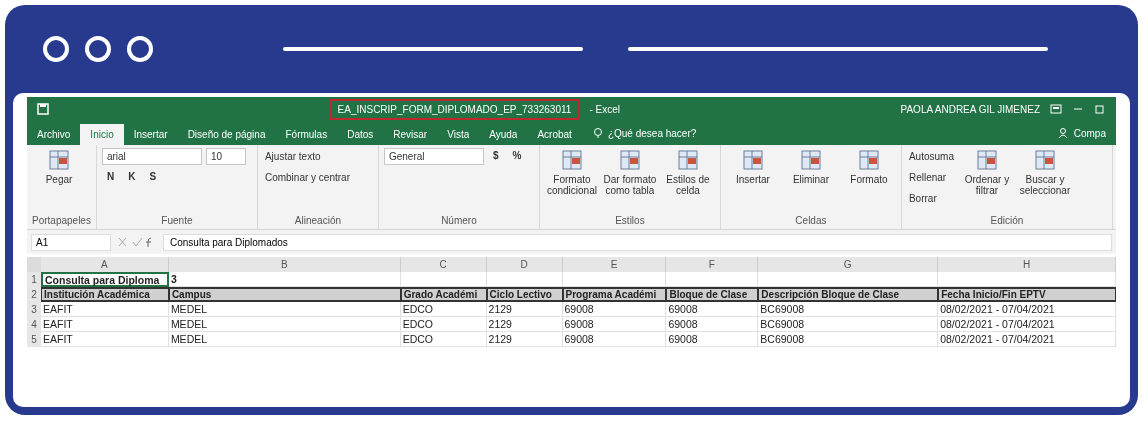 Image resolution: width=1143 pixels, height=422 pixels. What do you see at coordinates (712, 294) in the screenshot?
I see `table-cell: Bloque de Clase` at bounding box center [712, 294].